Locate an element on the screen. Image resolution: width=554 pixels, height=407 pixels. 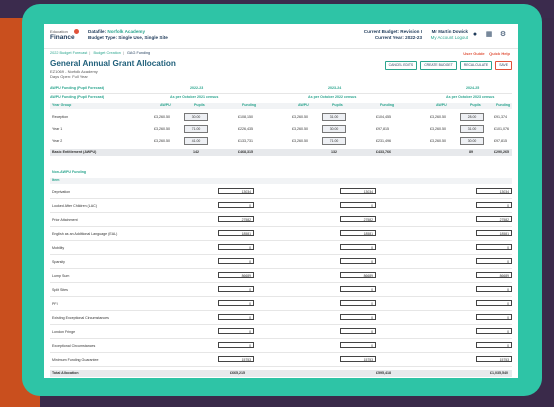
non-awpu-row: Split Sites 0 0 0 is located at coordinates (281, 290).